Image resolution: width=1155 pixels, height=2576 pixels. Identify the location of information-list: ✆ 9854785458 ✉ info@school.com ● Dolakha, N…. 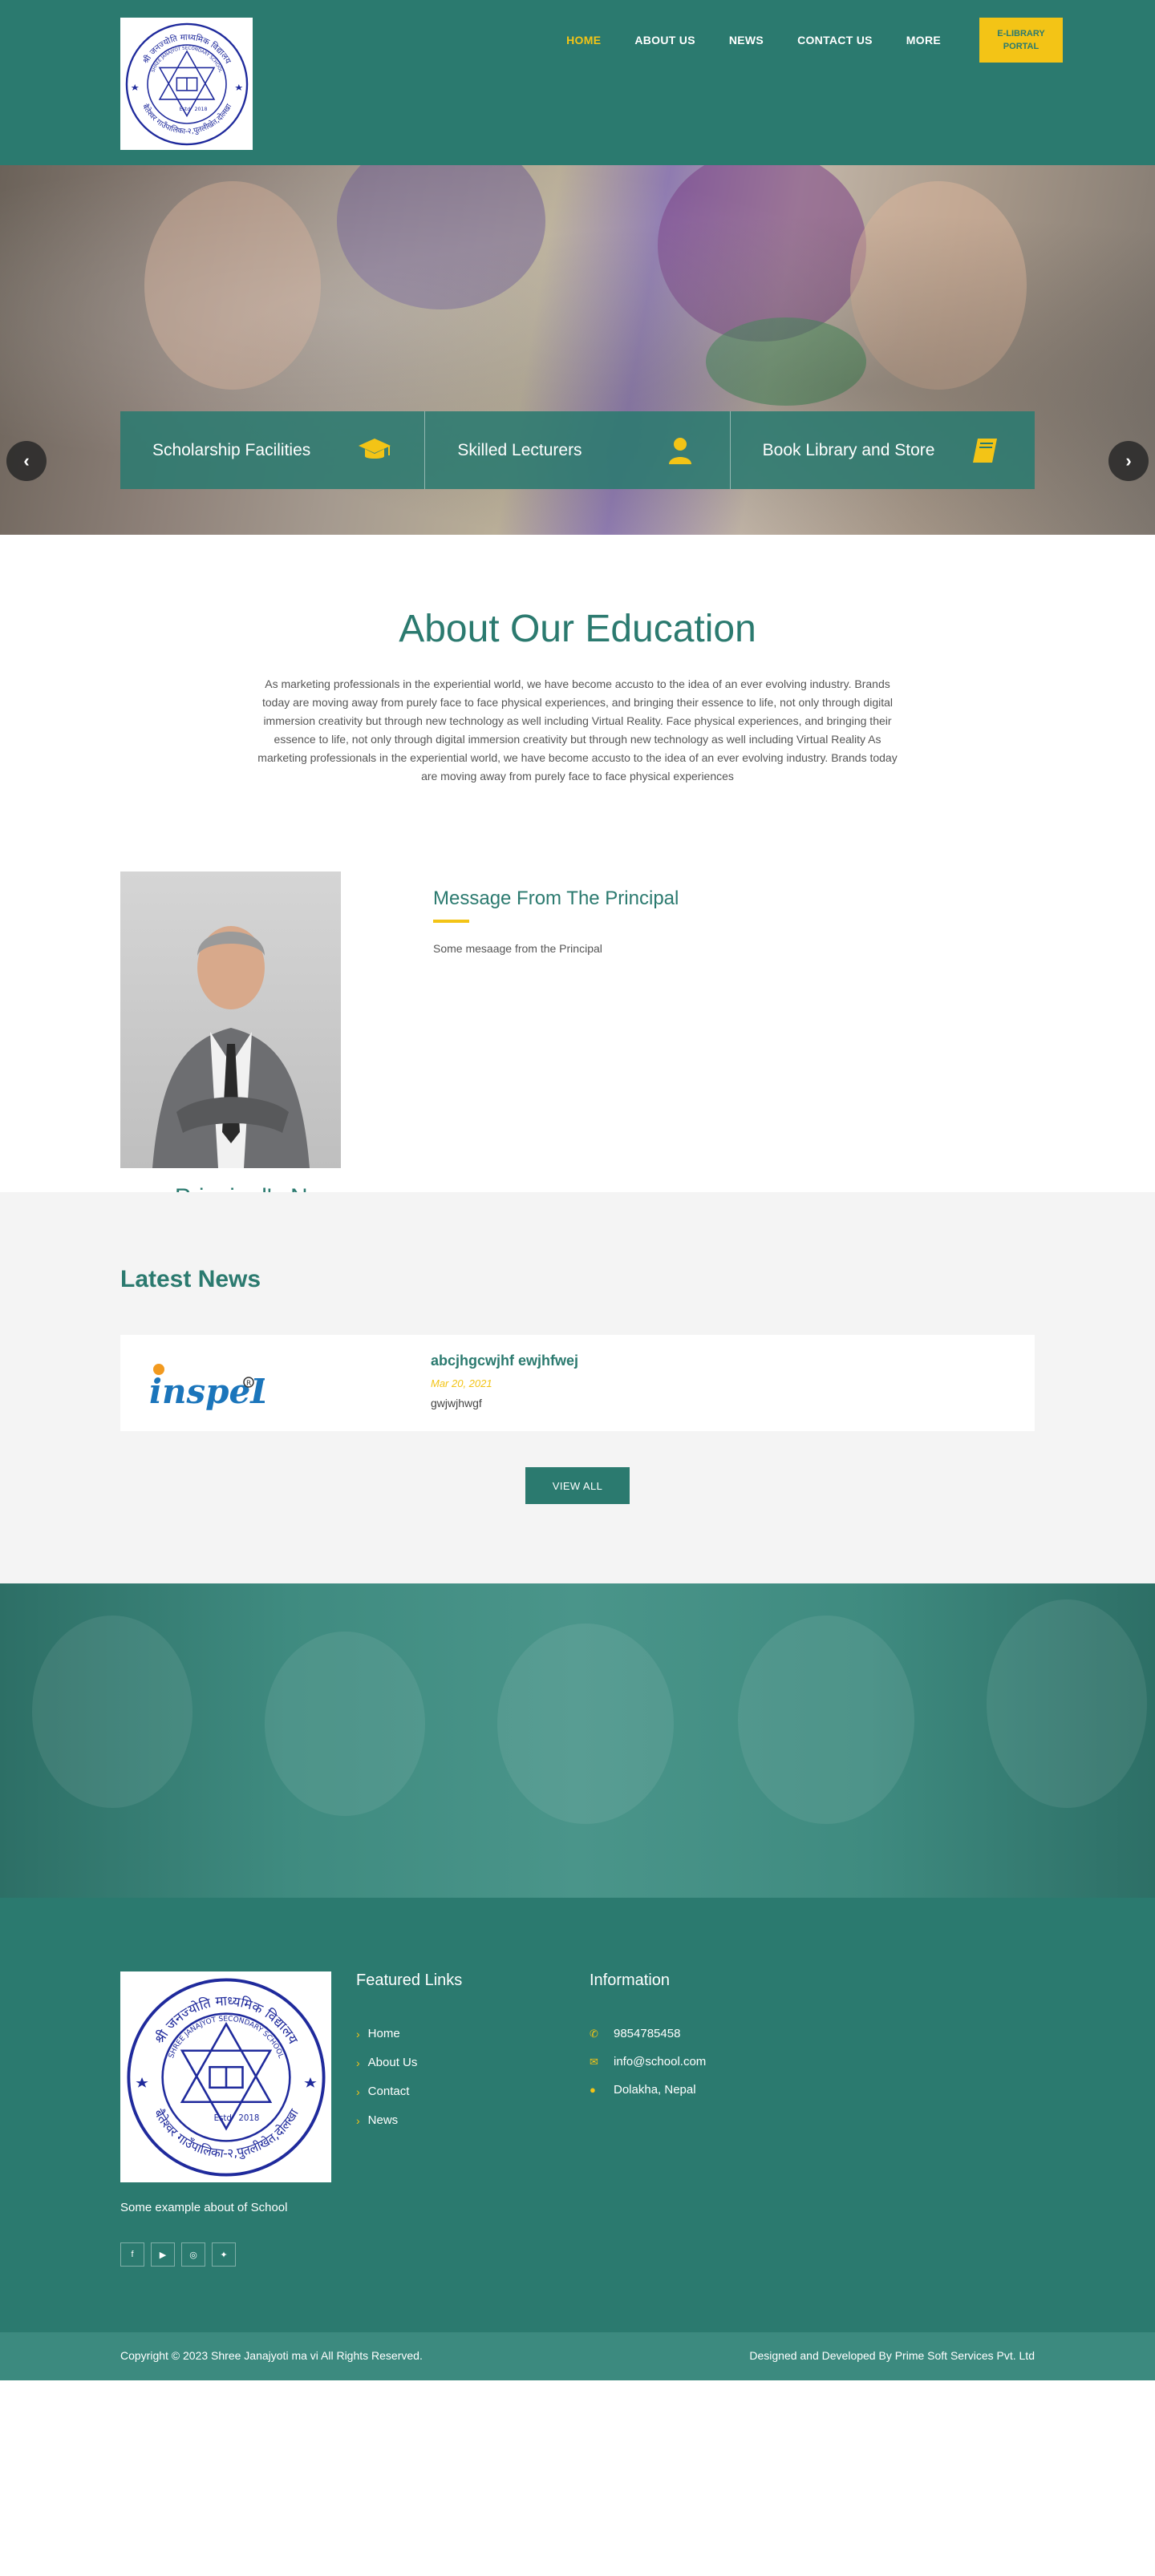
(648, 2062).